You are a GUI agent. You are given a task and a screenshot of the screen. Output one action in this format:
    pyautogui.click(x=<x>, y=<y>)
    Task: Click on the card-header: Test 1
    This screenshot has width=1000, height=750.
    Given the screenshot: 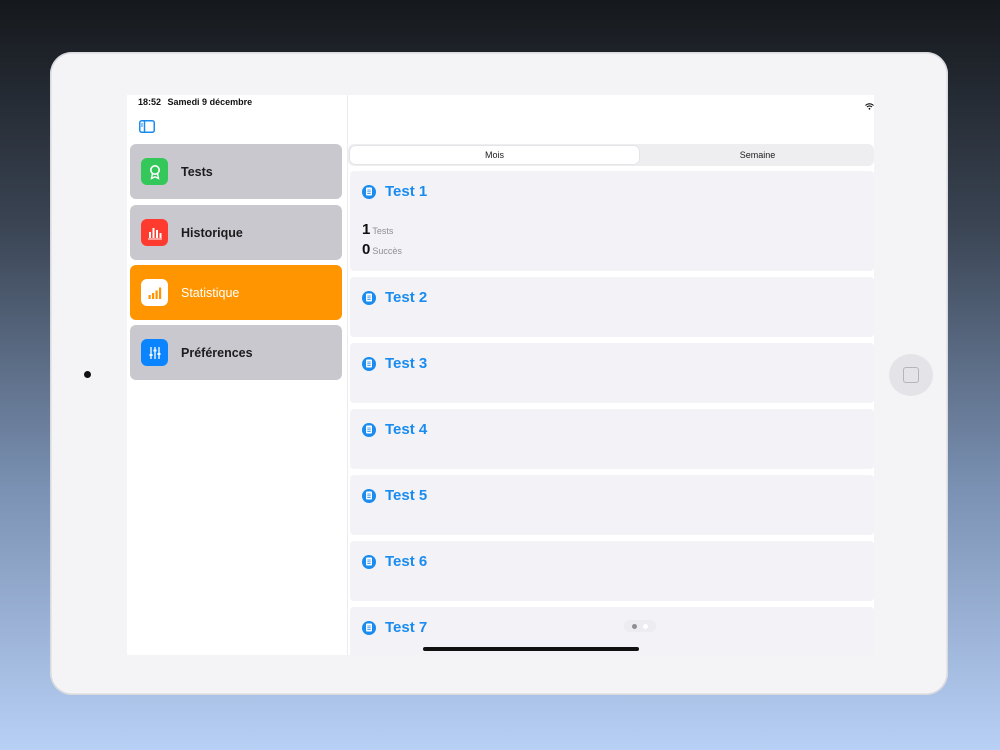 What is the action you would take?
    pyautogui.click(x=394, y=191)
    